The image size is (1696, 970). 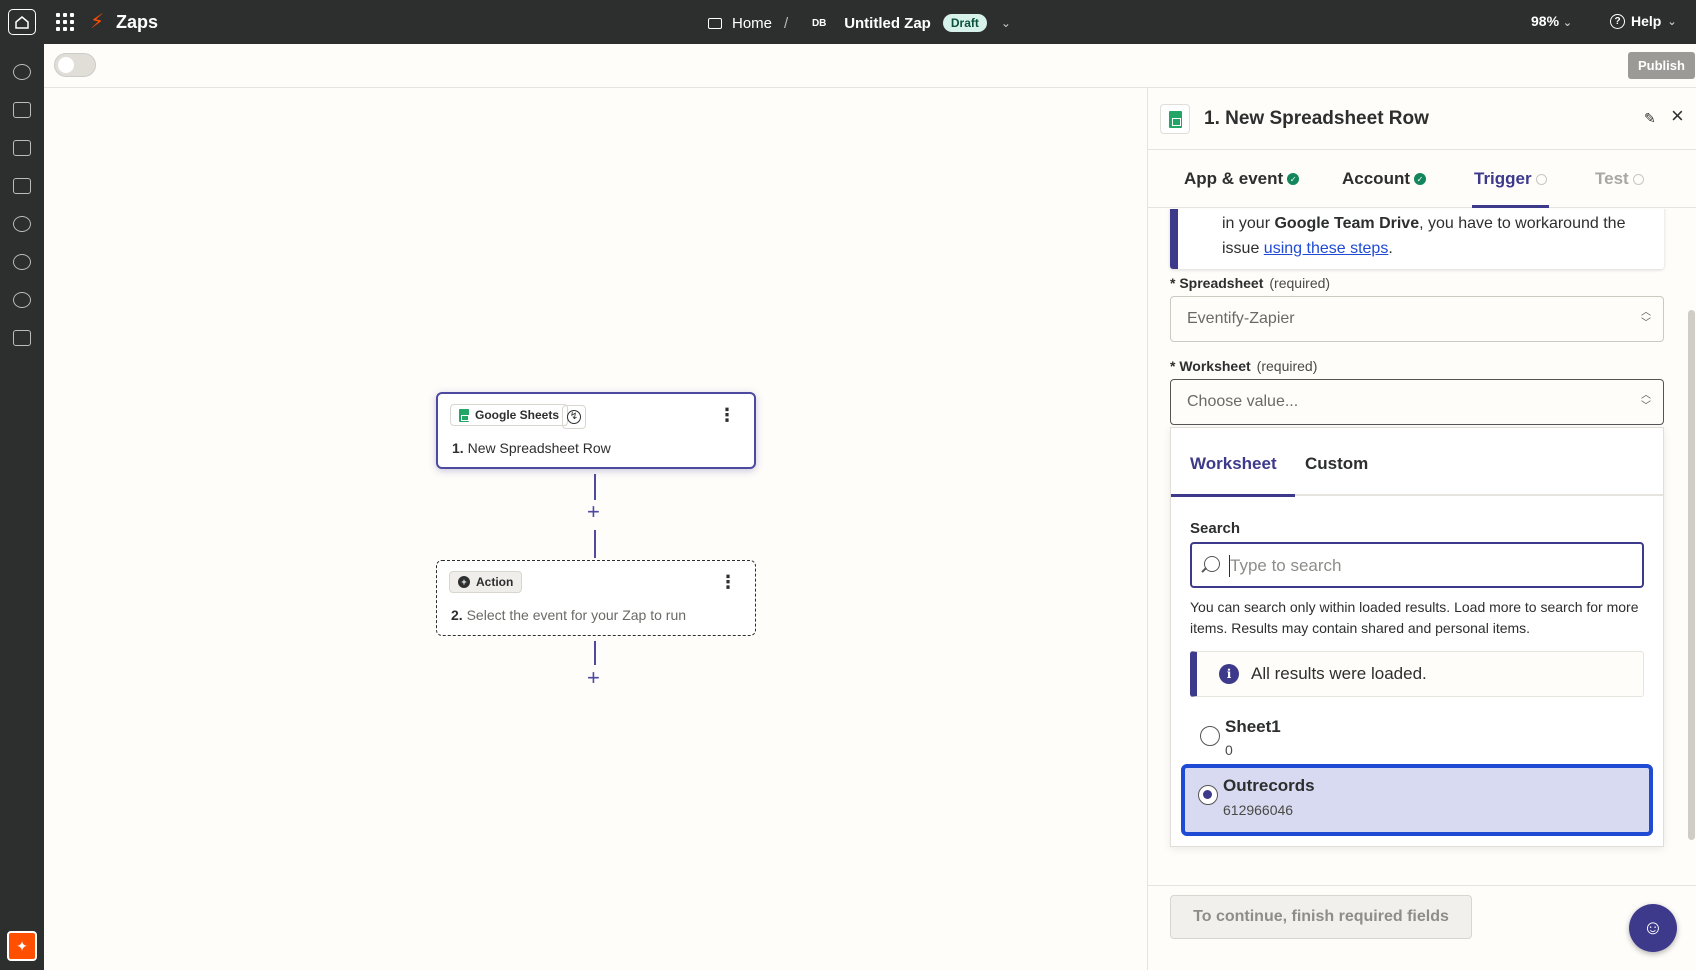 I want to click on close-icon: ×, so click(x=1677, y=116).